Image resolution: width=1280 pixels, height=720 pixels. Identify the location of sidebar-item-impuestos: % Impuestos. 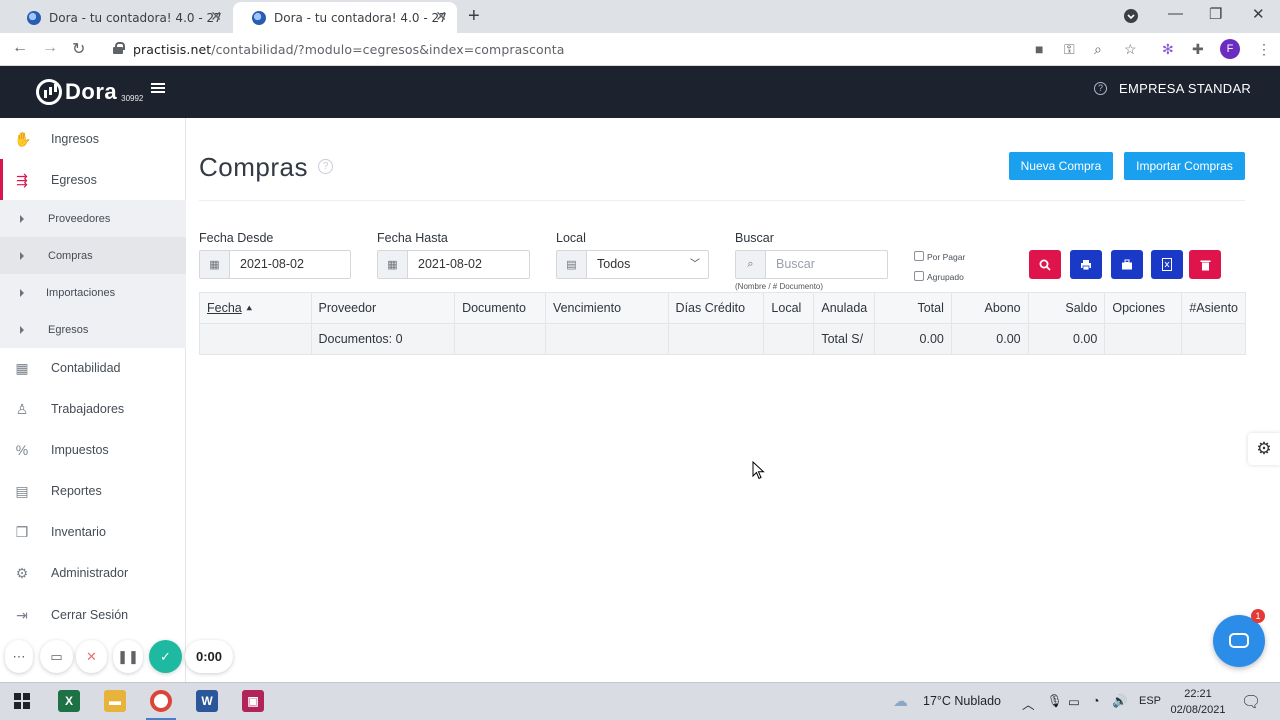
(93, 449).